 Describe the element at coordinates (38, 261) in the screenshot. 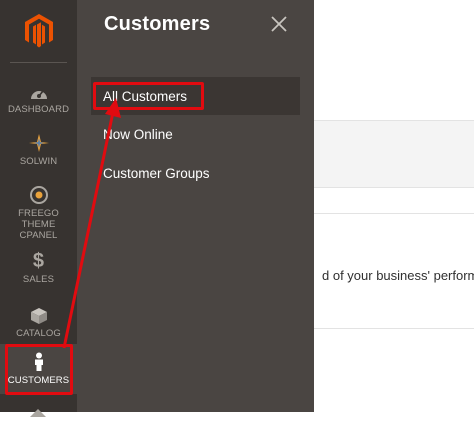

I see `dollar-icon: $` at that location.